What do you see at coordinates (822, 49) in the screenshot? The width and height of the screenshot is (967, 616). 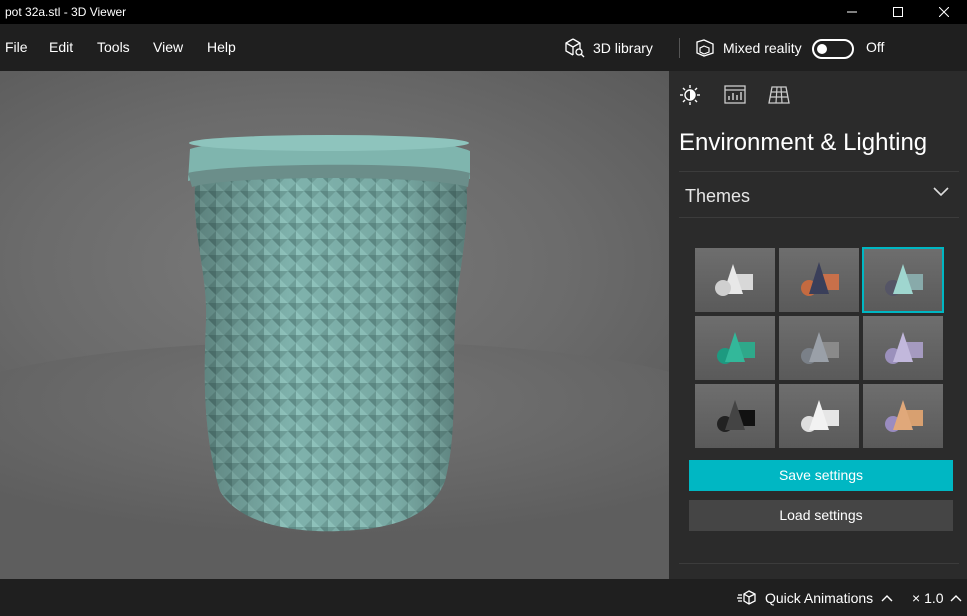 I see `toggle-knob` at bounding box center [822, 49].